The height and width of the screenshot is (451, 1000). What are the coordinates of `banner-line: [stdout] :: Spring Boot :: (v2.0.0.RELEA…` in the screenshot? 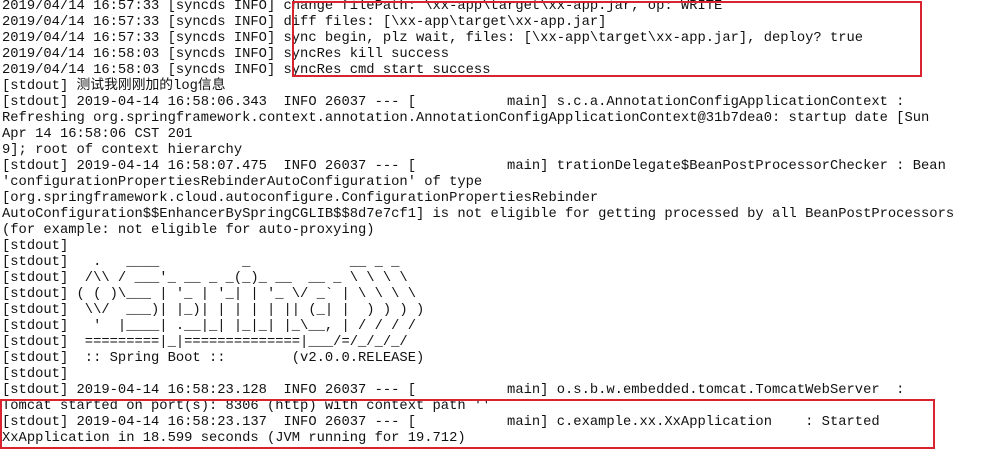 It's located at (213, 358).